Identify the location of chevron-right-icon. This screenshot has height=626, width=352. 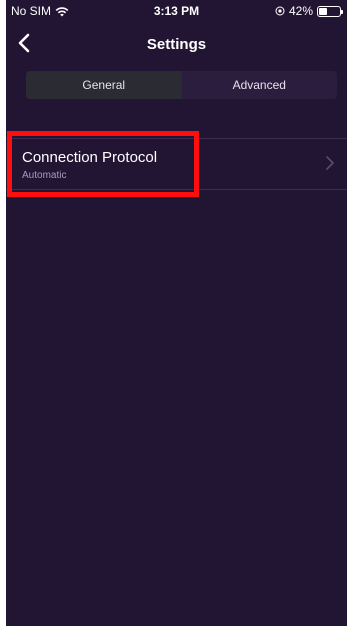
(330, 163).